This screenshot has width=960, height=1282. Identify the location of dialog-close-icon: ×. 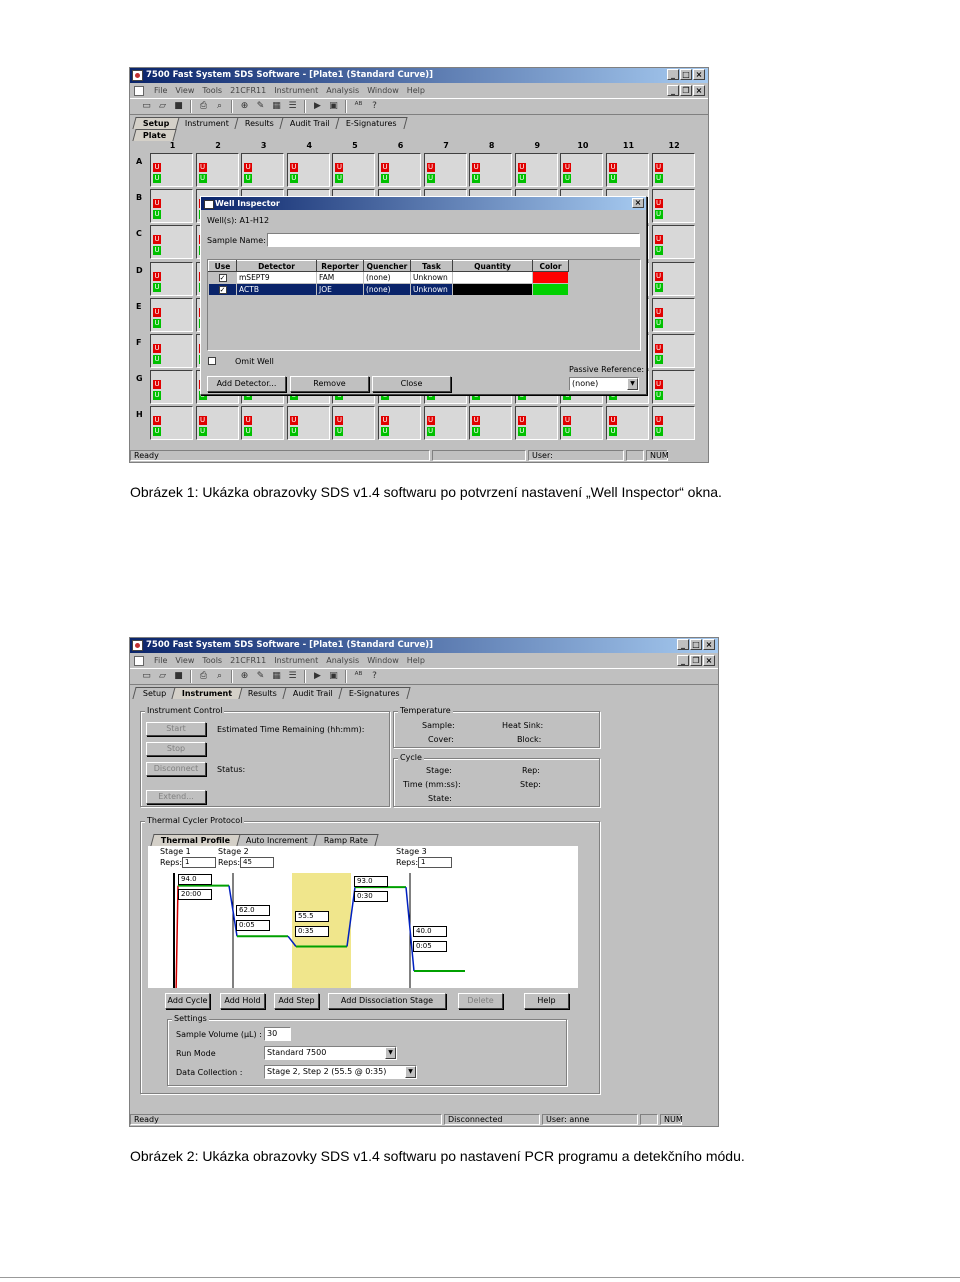
(638, 203).